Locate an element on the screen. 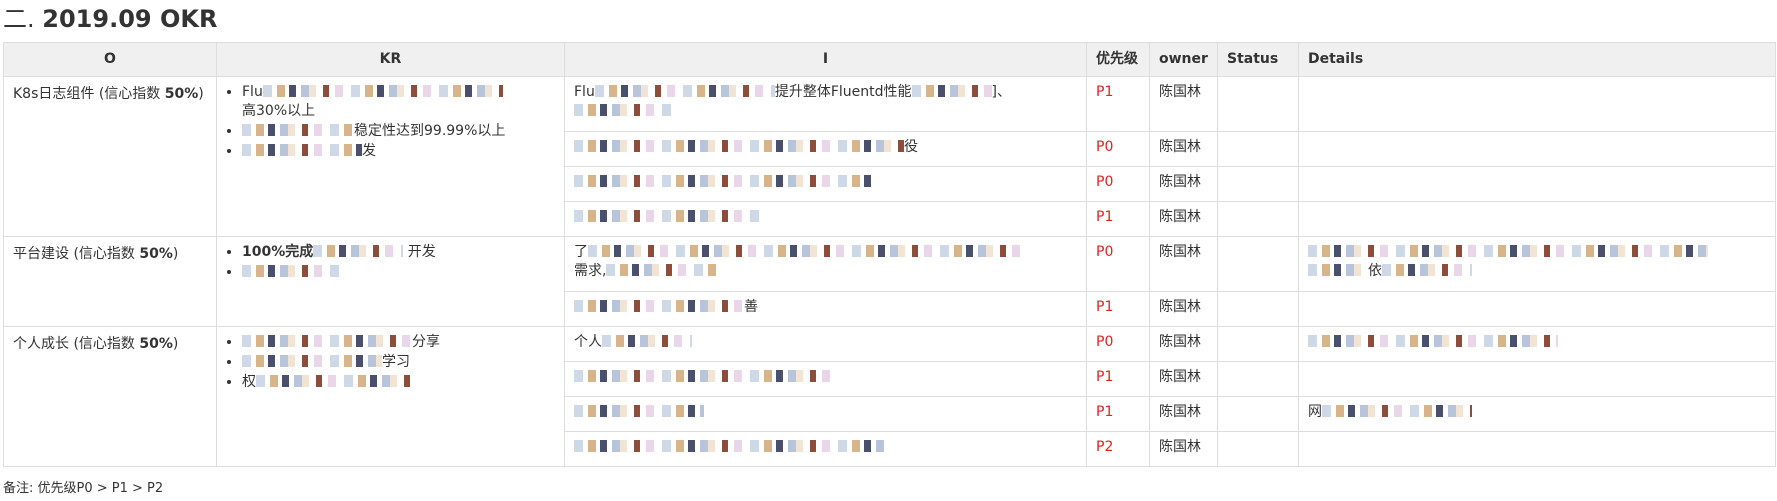 This screenshot has width=1777, height=501. kr-tail: 稳定性达到99.99%以上 is located at coordinates (430, 131).